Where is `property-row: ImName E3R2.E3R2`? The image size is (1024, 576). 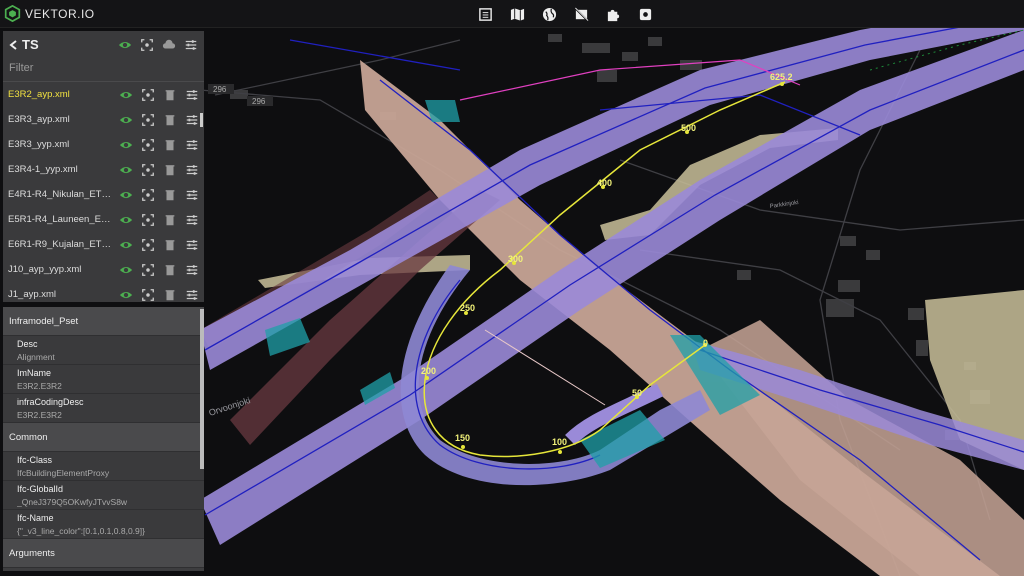 property-row: ImName E3R2.E3R2 is located at coordinates (103, 379).